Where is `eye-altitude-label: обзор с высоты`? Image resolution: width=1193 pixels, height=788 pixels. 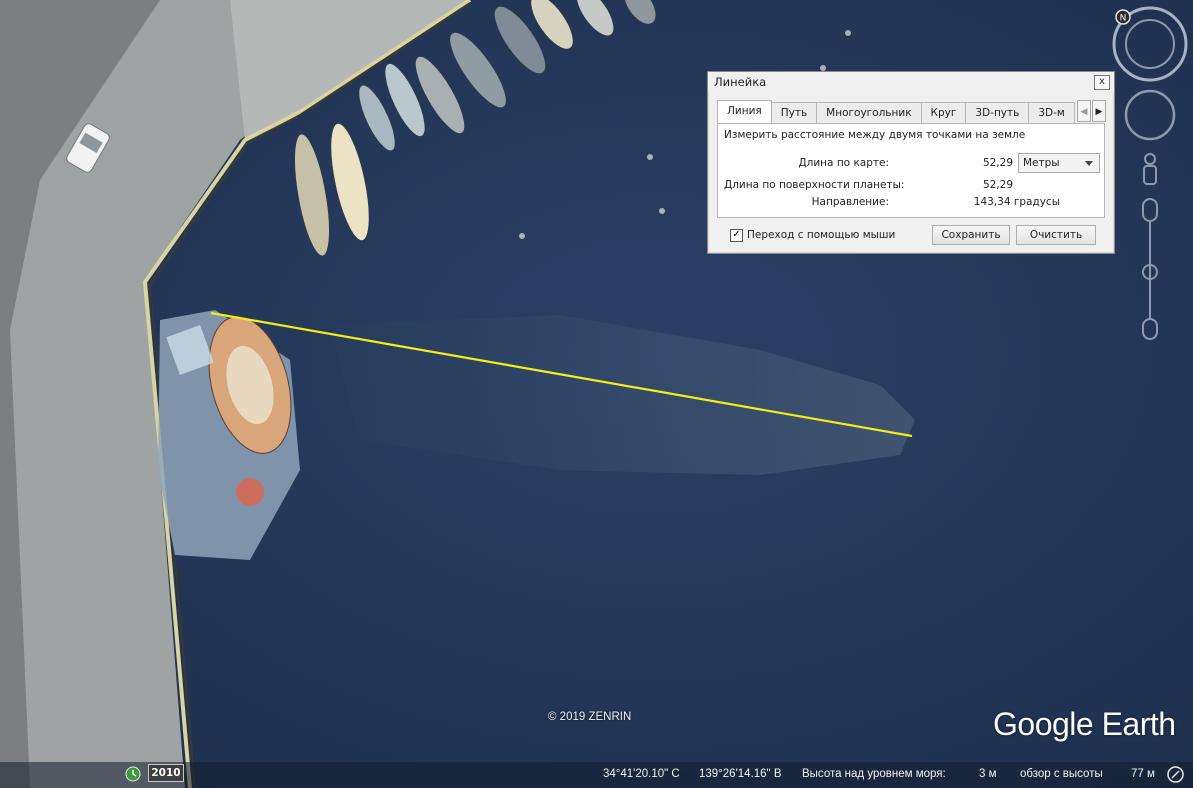
eye-altitude-label: обзор с высоты is located at coordinates (1061, 774).